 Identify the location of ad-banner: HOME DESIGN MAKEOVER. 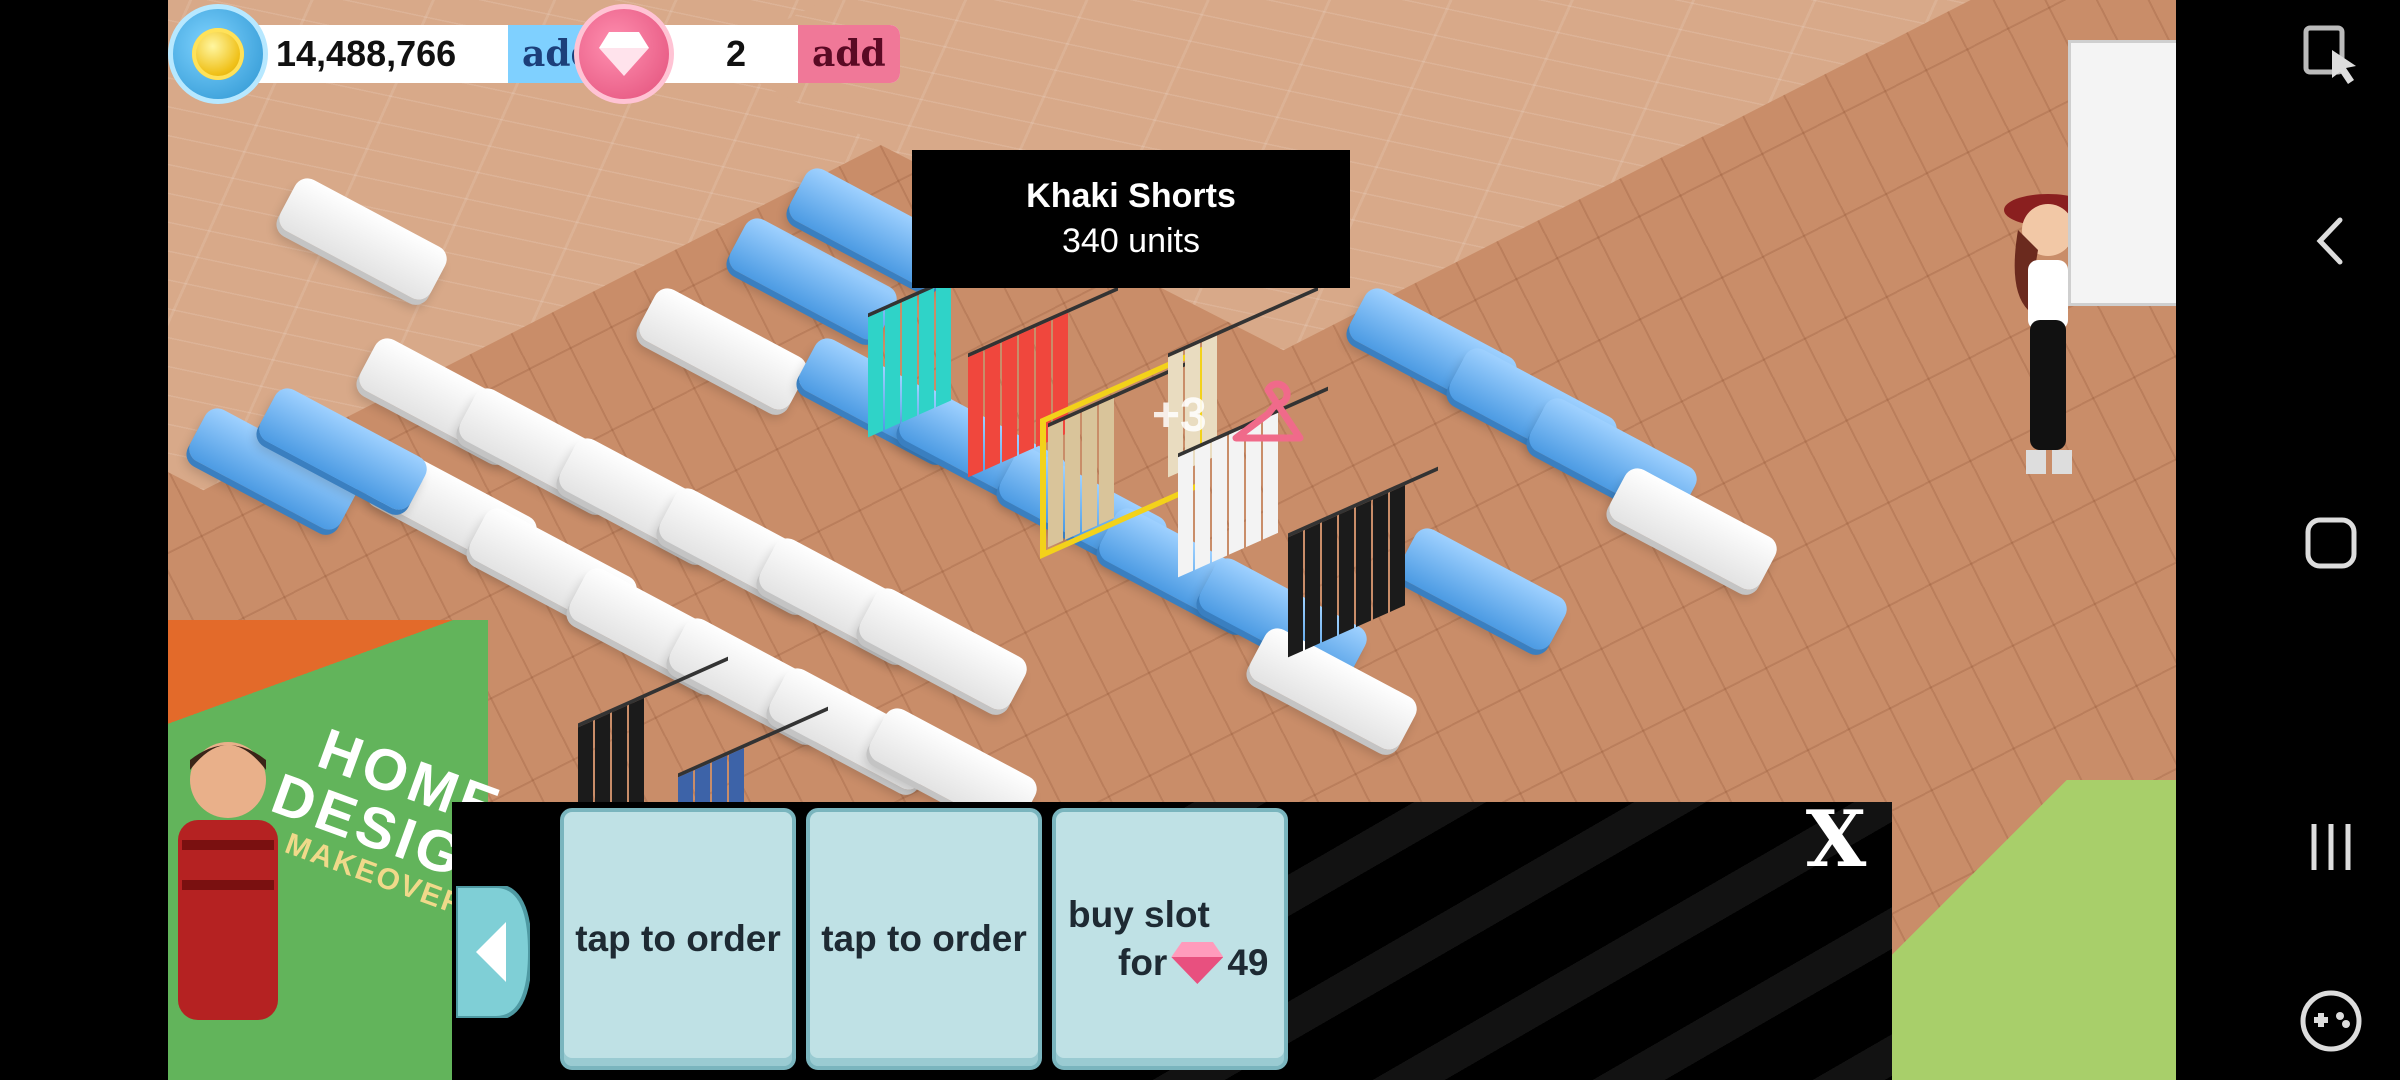
(342, 850).